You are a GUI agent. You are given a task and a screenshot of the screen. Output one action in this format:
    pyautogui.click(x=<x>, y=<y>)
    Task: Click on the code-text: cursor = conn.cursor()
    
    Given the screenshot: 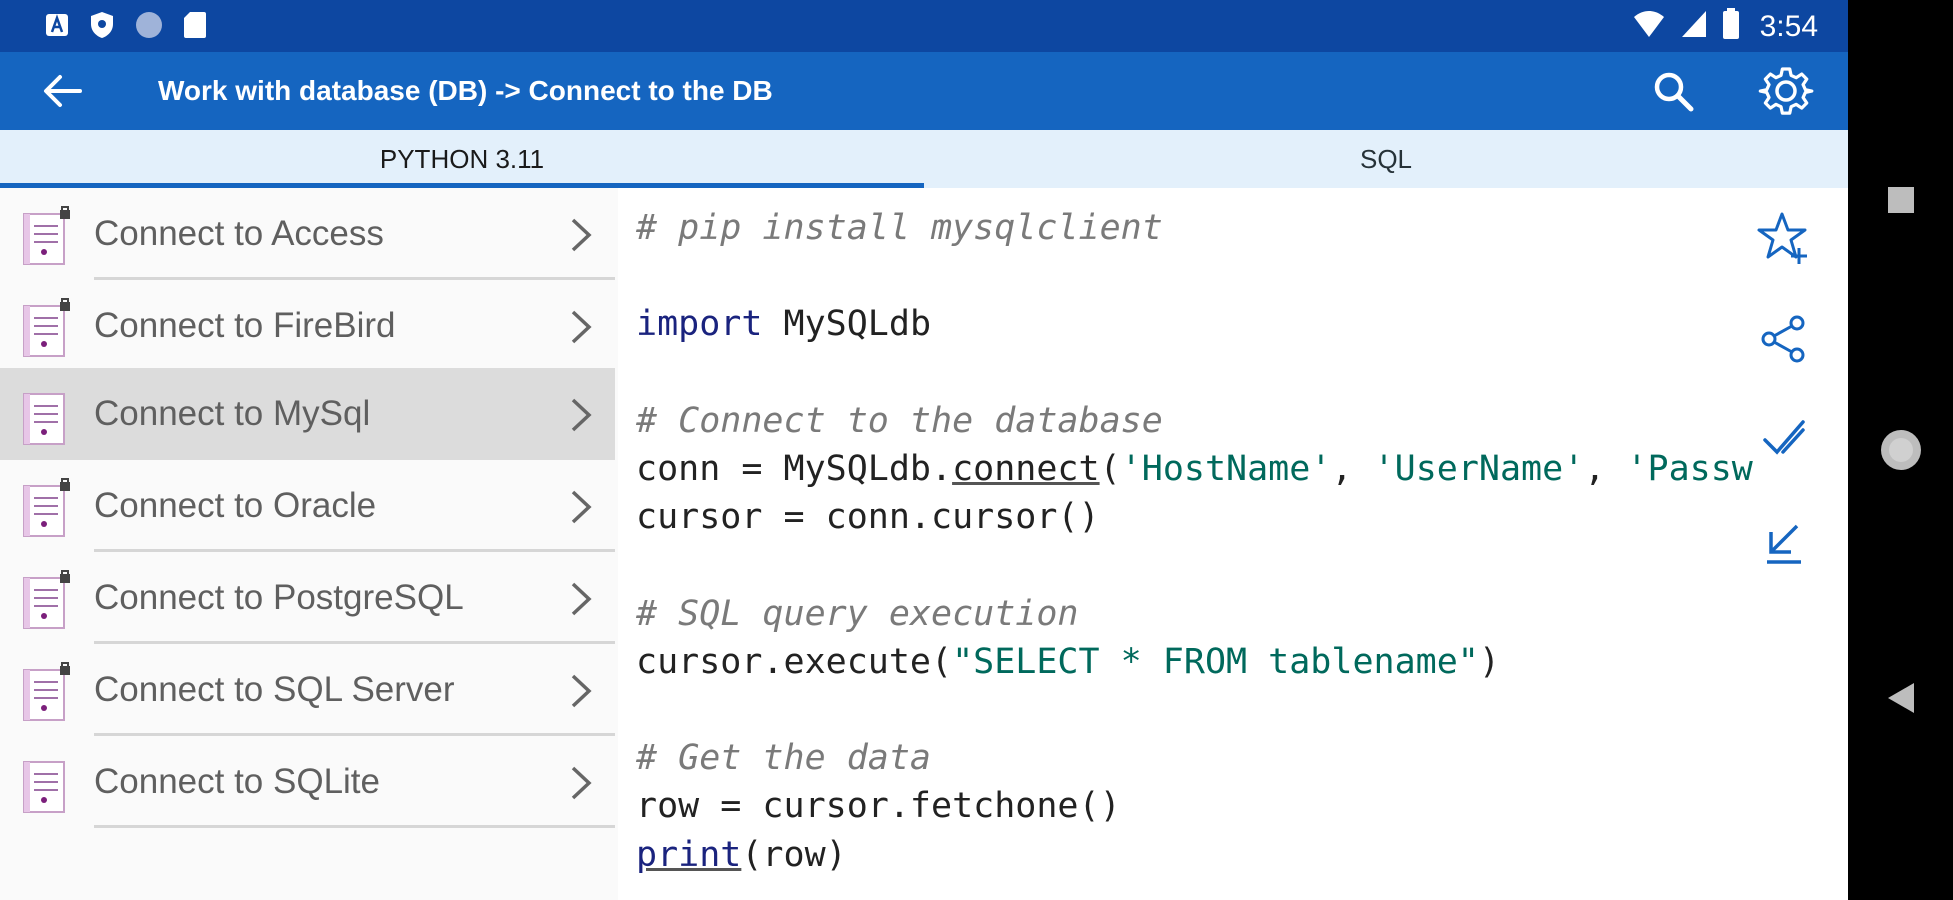 What is the action you would take?
    pyautogui.click(x=868, y=517)
    